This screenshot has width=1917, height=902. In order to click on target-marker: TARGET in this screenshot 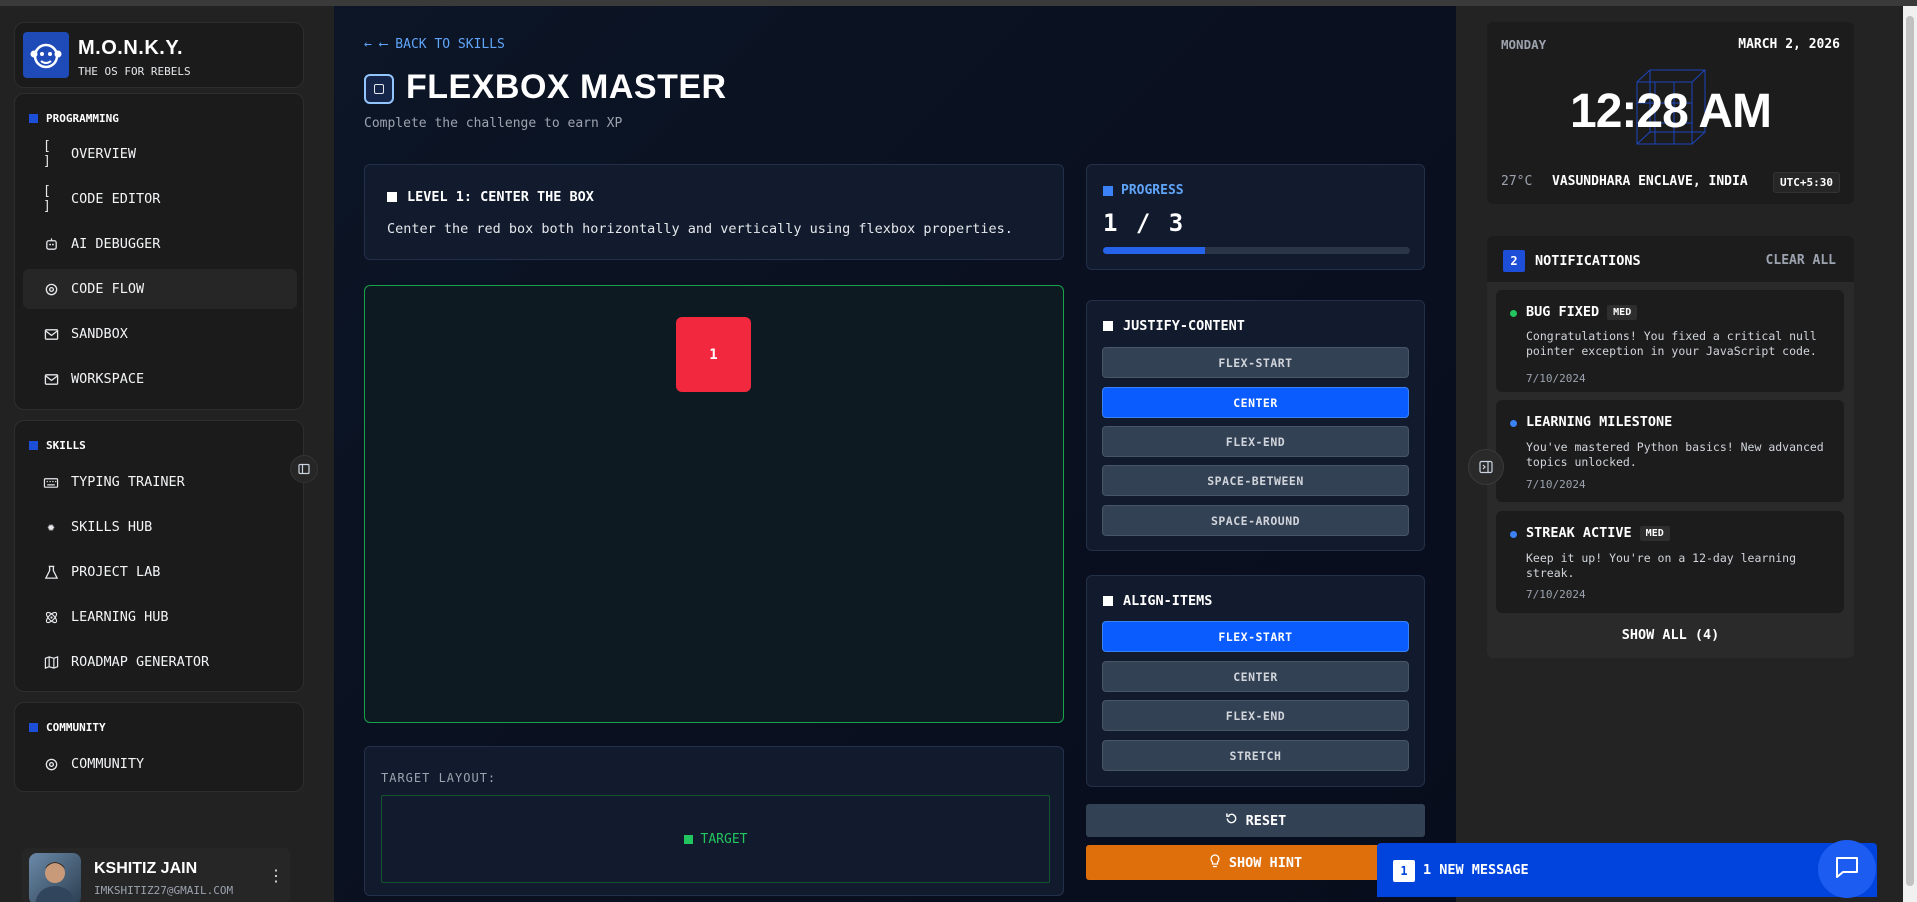, I will do `click(715, 839)`.